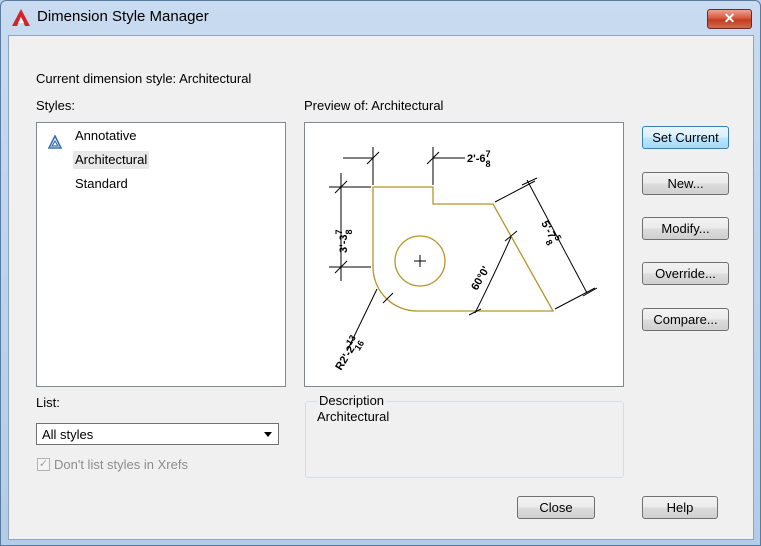 The width and height of the screenshot is (761, 546). Describe the element at coordinates (123, 16) in the screenshot. I see `window-title: Dimension Style Manager` at that location.